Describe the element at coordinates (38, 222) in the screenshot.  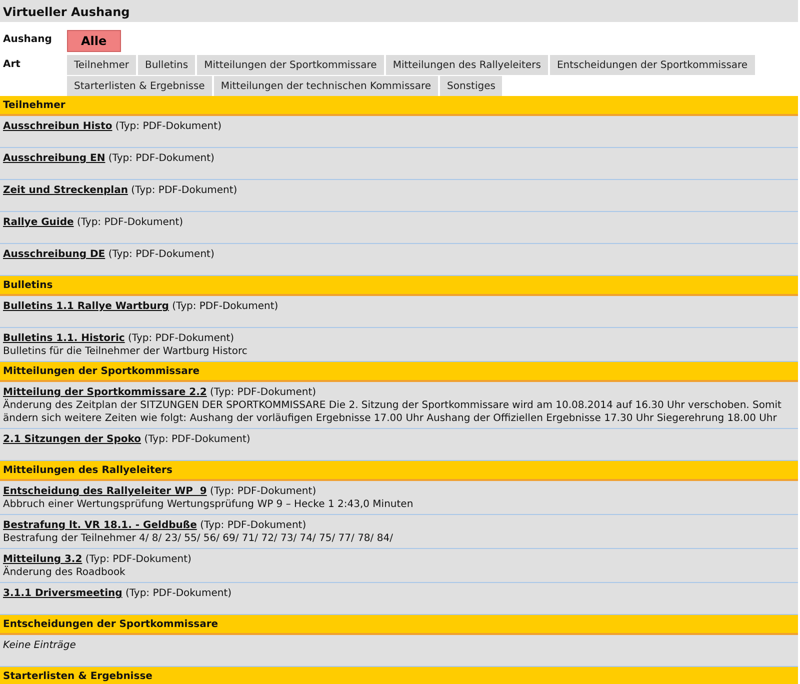
I see `document-link: Rallye Guide` at that location.